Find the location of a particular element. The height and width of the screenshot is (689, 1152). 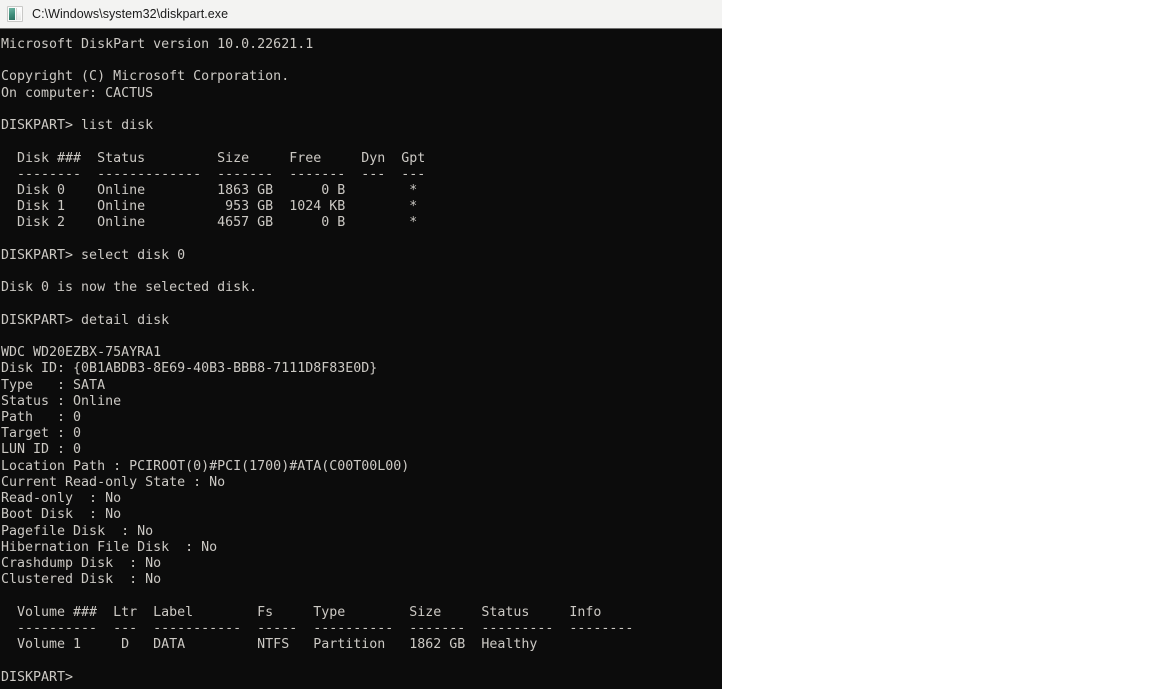

console-icon-left-pane is located at coordinates (12, 14).